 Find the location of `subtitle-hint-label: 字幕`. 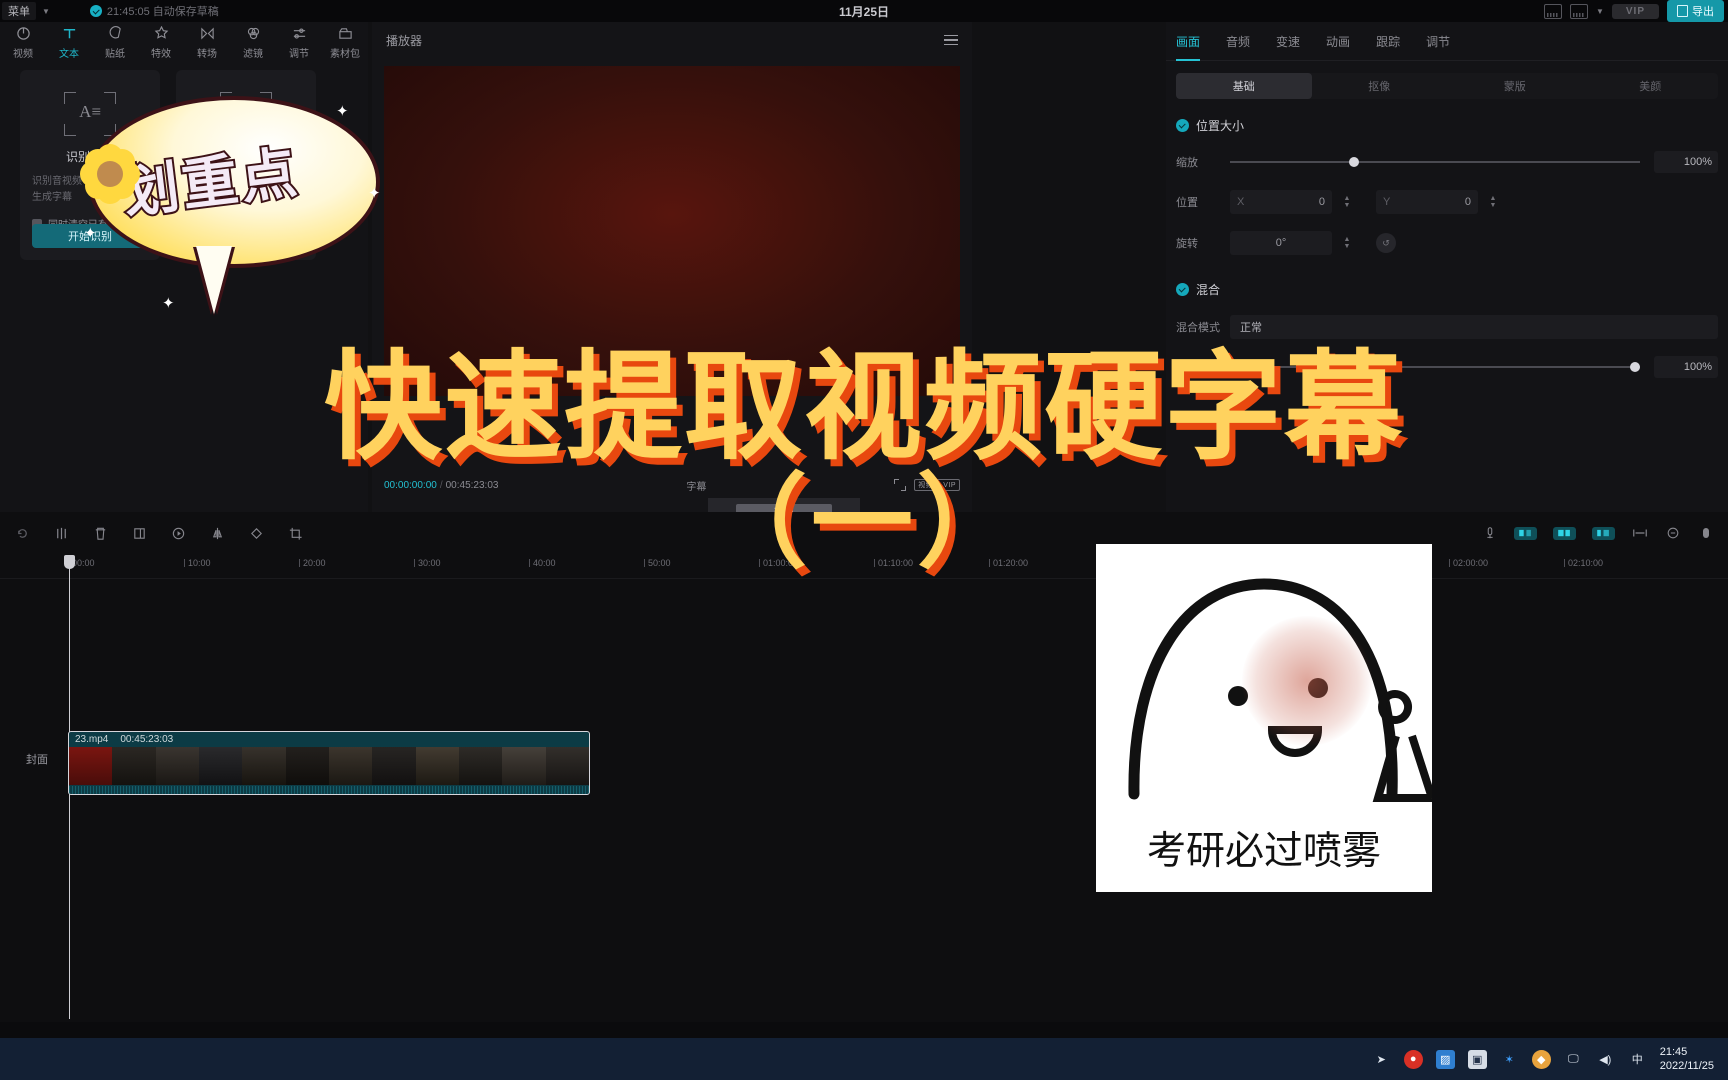

subtitle-hint-label: 字幕 is located at coordinates (696, 485).